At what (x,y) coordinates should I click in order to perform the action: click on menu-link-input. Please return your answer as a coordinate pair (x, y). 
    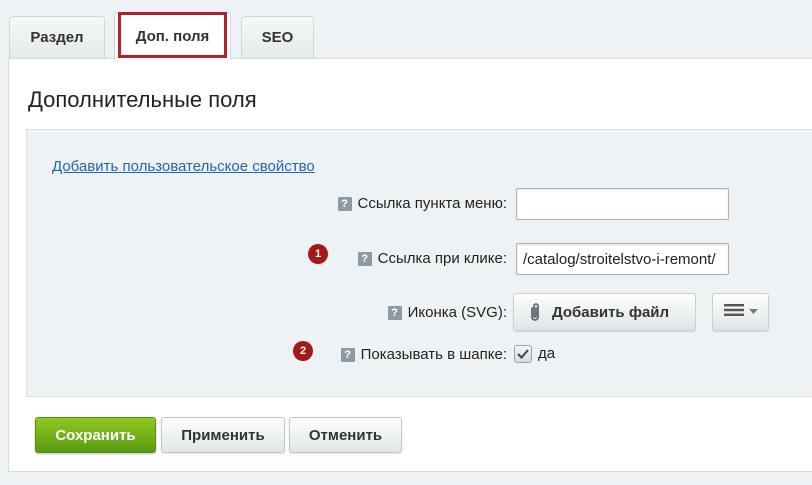
    Looking at the image, I should click on (622, 204).